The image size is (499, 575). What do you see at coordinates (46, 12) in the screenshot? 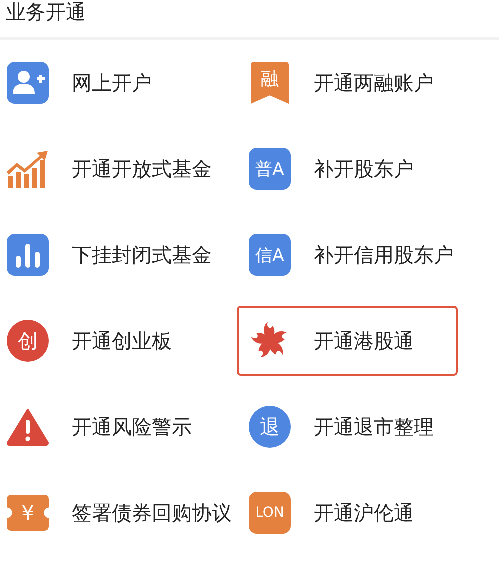
I see `section-title: 业务开通` at bounding box center [46, 12].